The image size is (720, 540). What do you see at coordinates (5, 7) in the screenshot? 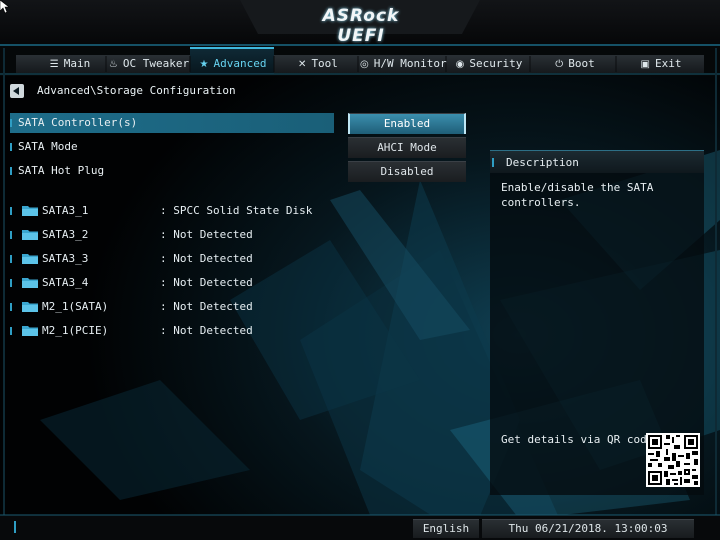
I see `mouse-cursor-icon` at bounding box center [5, 7].